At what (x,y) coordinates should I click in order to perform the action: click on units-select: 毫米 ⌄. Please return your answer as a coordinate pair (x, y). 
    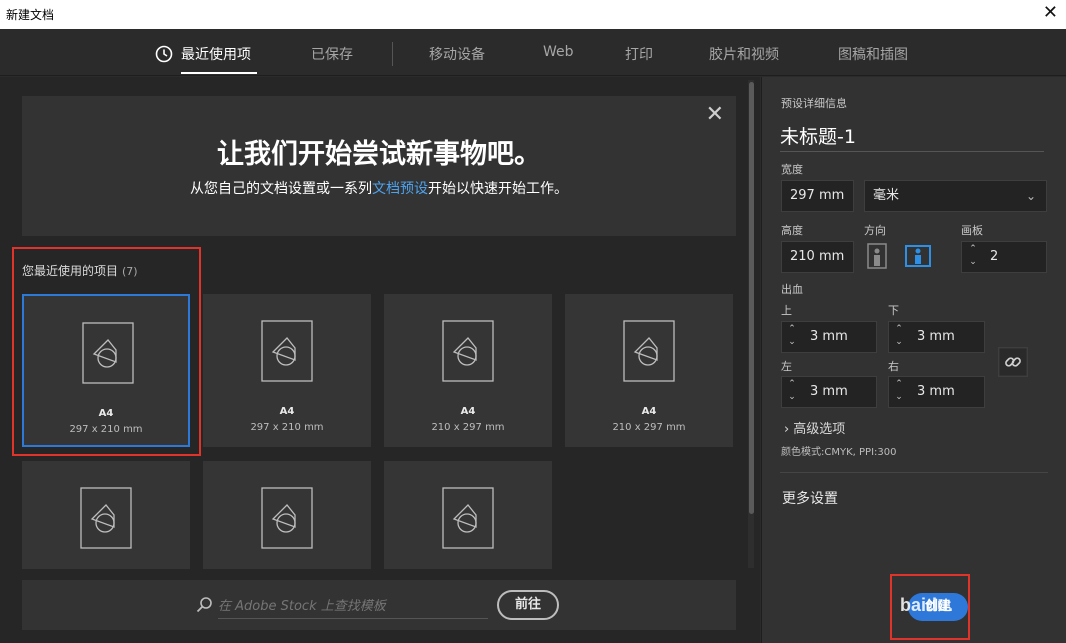
    Looking at the image, I should click on (955, 196).